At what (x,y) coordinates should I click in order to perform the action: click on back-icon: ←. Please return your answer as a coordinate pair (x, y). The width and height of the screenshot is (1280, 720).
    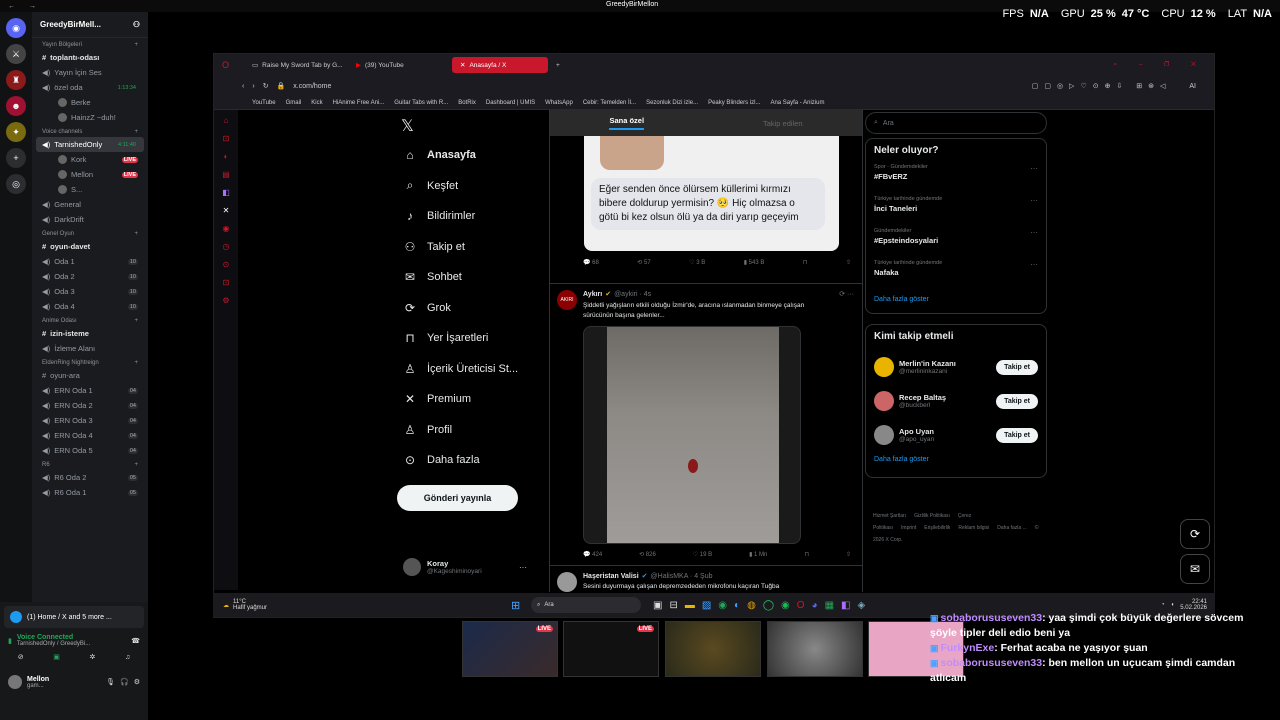
    Looking at the image, I should click on (11, 6).